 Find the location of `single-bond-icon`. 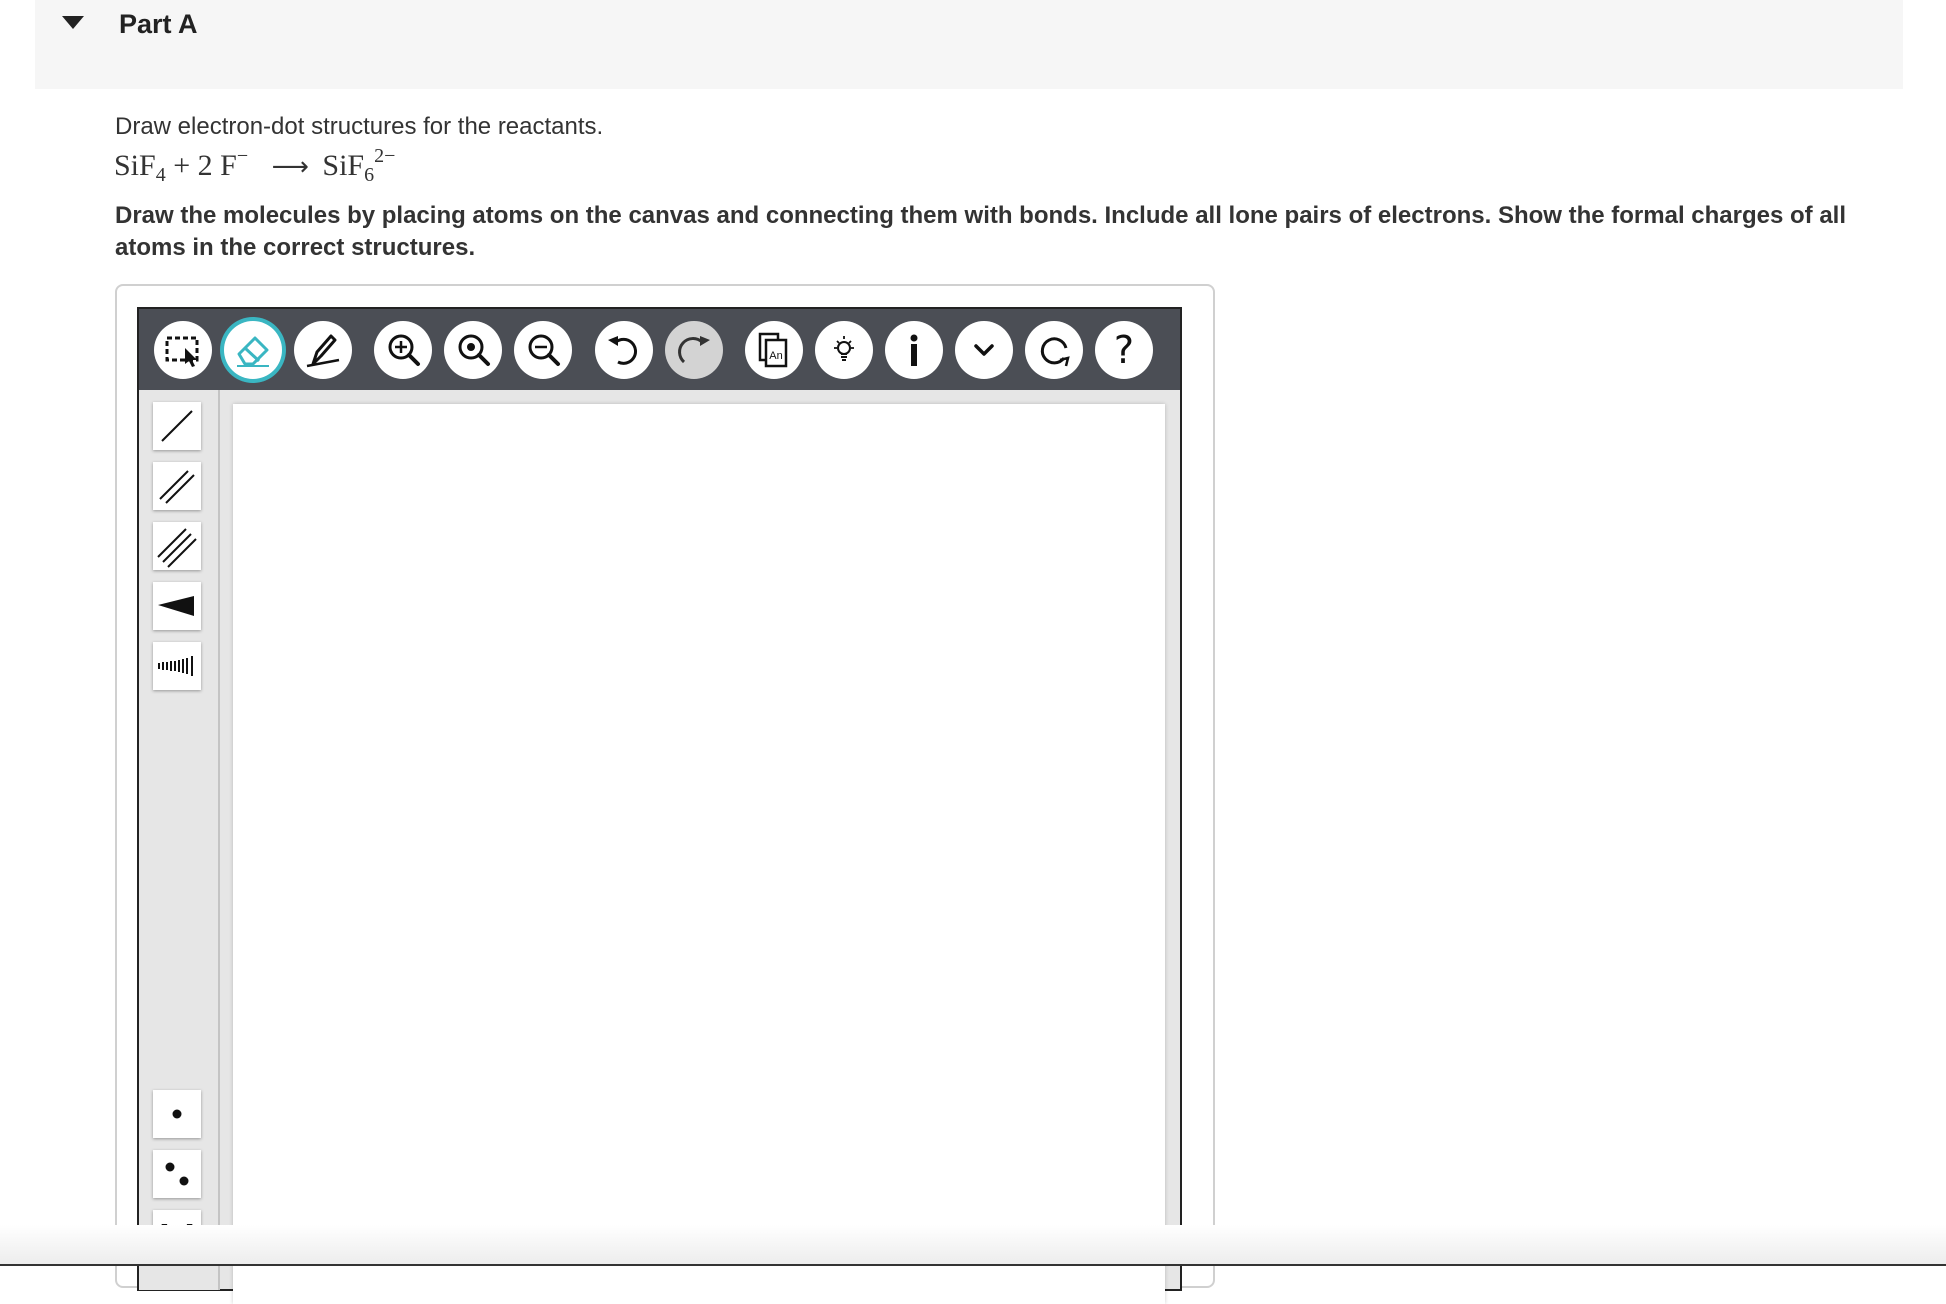

single-bond-icon is located at coordinates (177, 426).